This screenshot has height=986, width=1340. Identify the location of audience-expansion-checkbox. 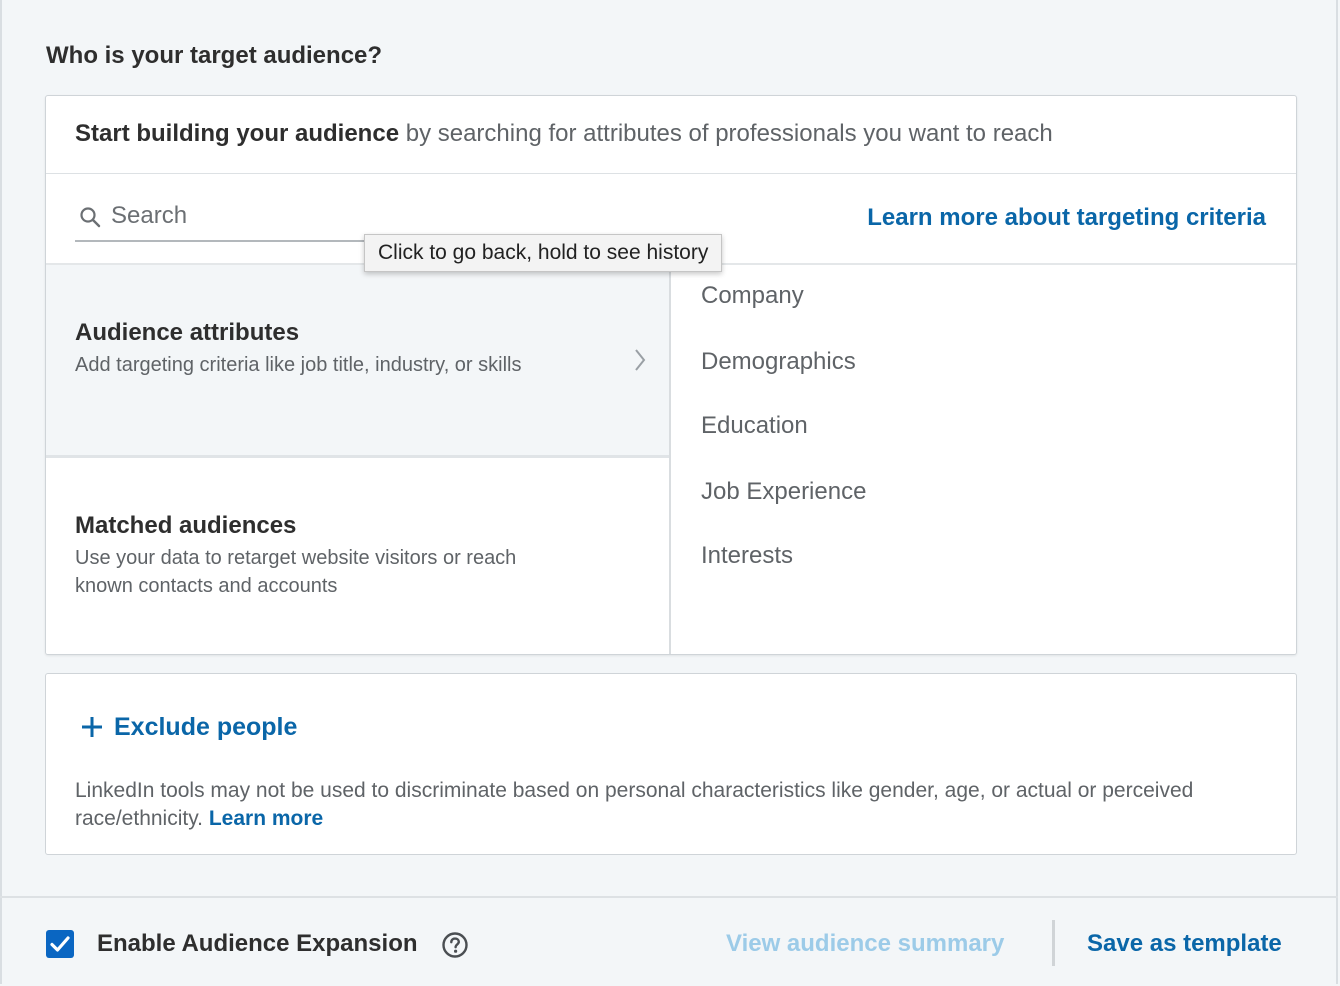
(60, 944).